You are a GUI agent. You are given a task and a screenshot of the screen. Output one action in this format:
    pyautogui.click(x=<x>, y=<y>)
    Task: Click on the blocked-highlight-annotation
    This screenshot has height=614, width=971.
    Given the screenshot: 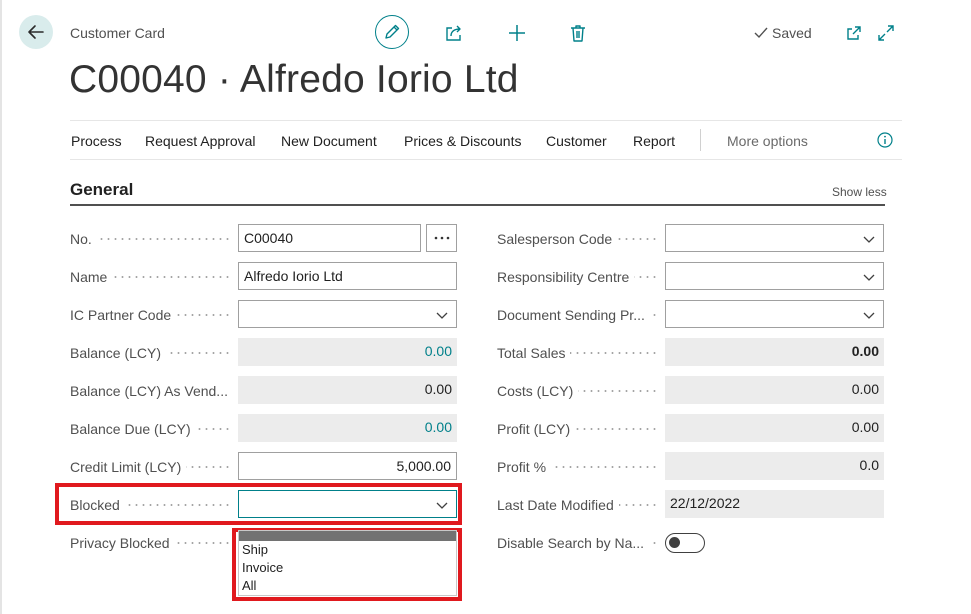 What is the action you would take?
    pyautogui.click(x=258, y=504)
    